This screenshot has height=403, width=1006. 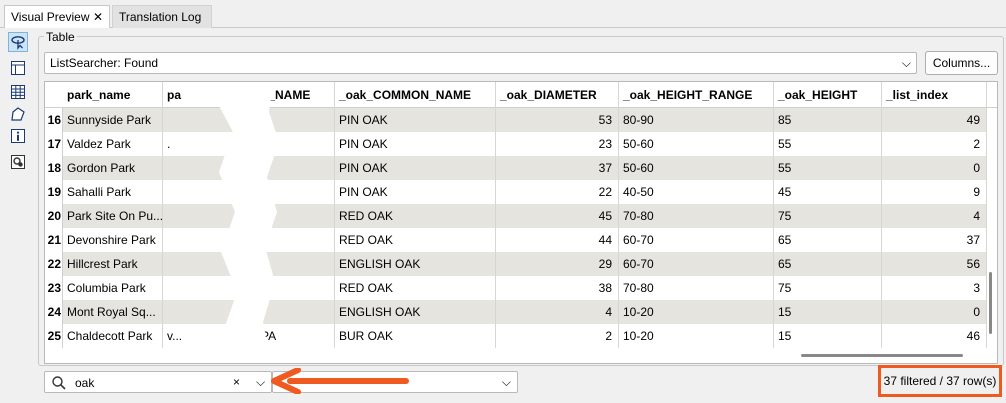 I want to click on tab-translation-log: Translation Log, so click(x=162, y=16).